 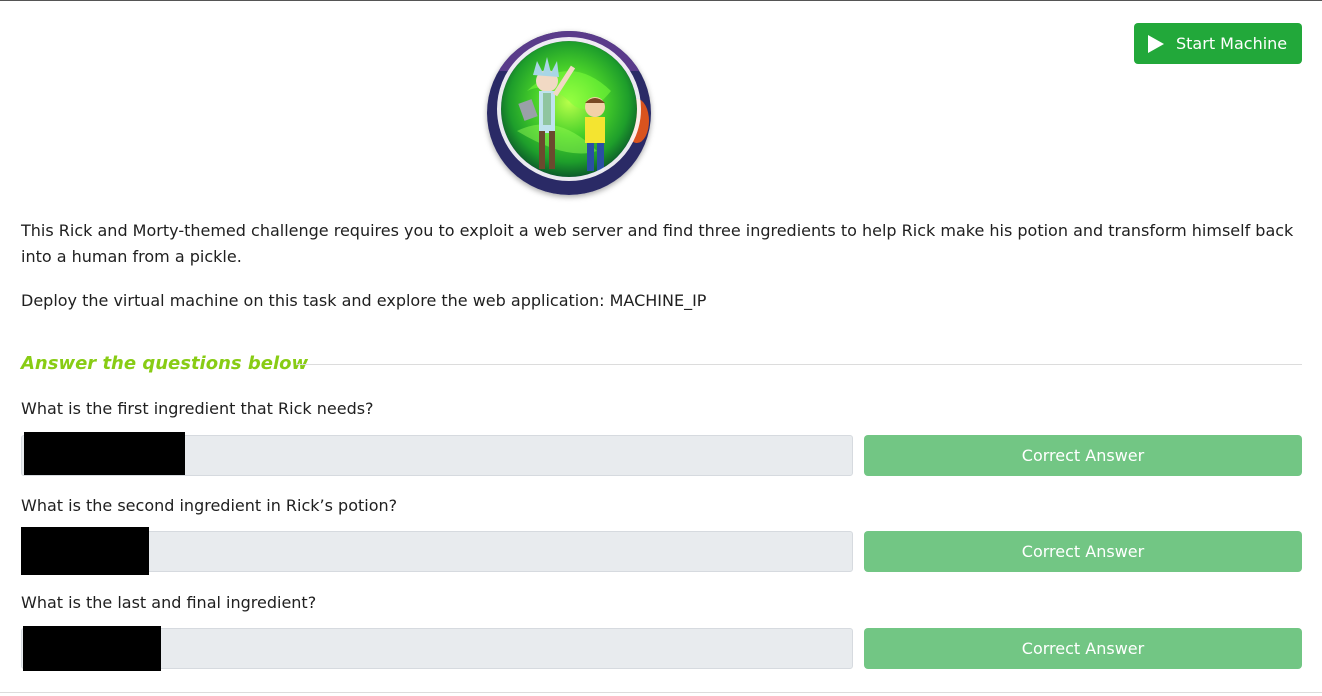 What do you see at coordinates (1083, 648) in the screenshot?
I see `question-3-correct-answer-button: Correct Answer` at bounding box center [1083, 648].